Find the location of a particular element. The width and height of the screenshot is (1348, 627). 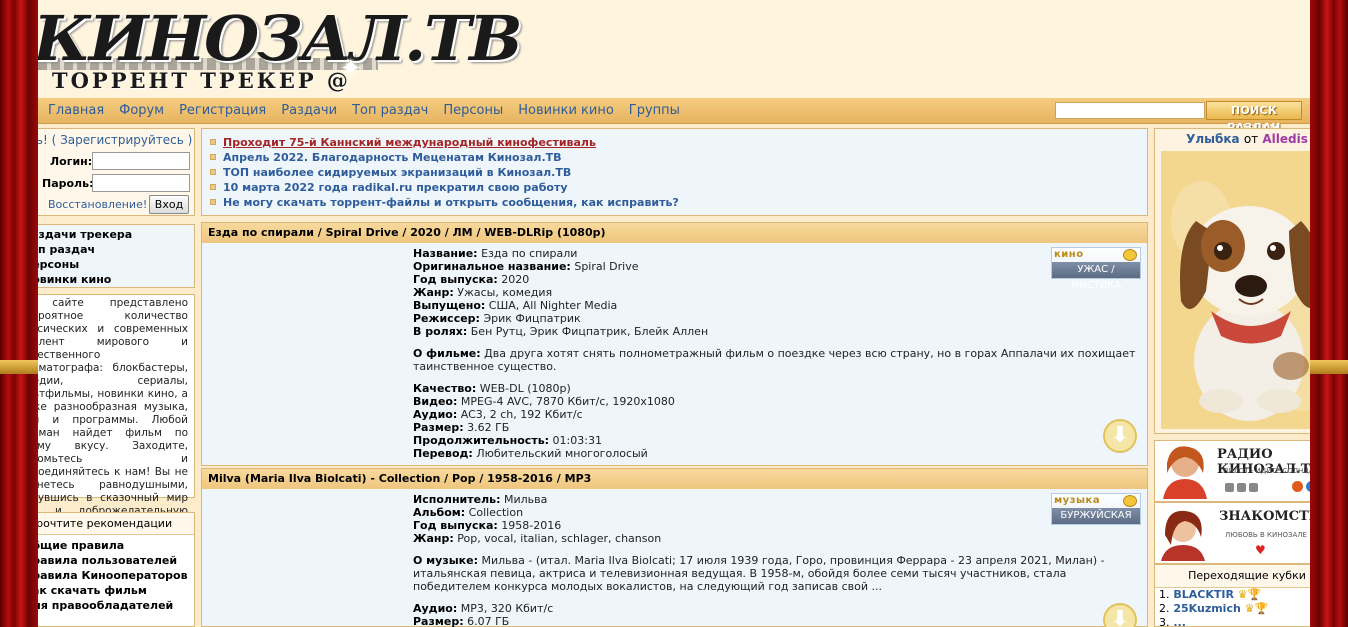

pause-icon is located at coordinates (1241, 487).